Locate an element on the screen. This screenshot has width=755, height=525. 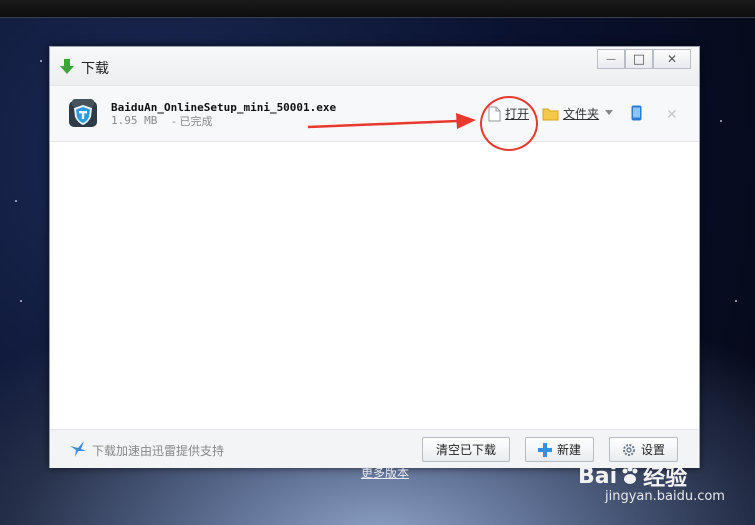
maximize-button: □ is located at coordinates (639, 59).